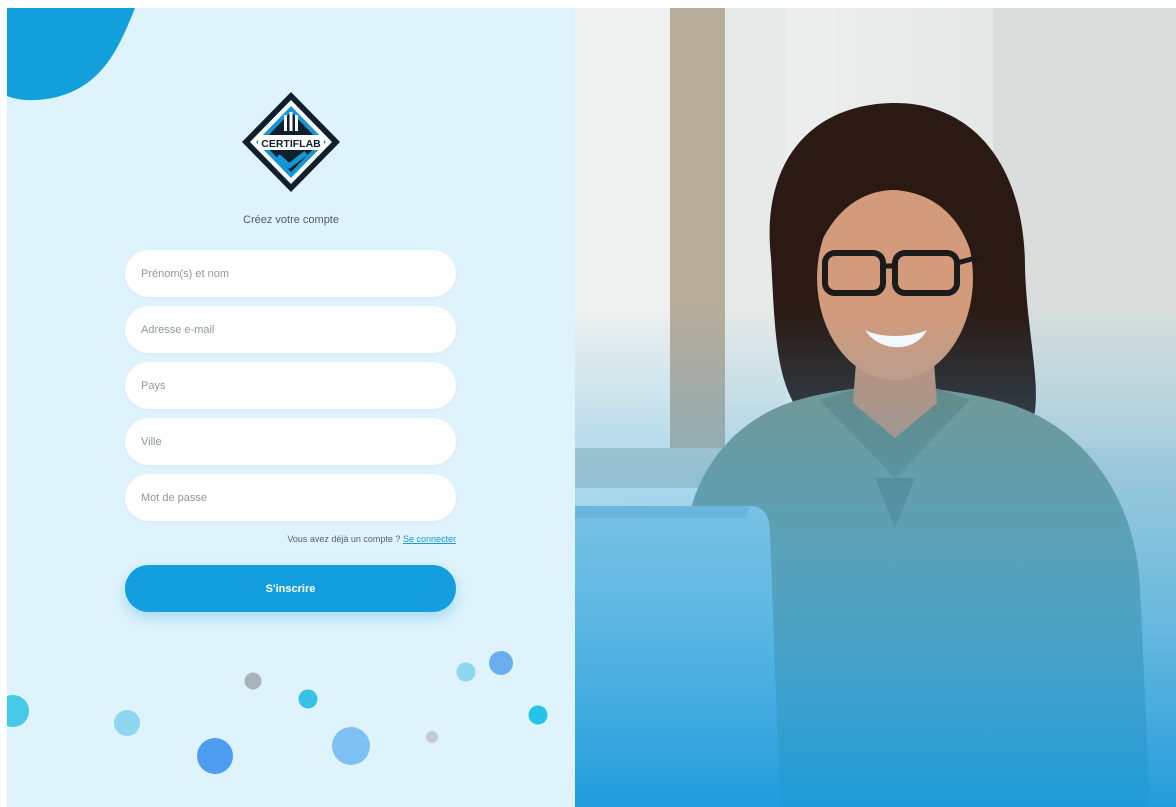 The height and width of the screenshot is (807, 1176). I want to click on password-input, so click(290, 497).